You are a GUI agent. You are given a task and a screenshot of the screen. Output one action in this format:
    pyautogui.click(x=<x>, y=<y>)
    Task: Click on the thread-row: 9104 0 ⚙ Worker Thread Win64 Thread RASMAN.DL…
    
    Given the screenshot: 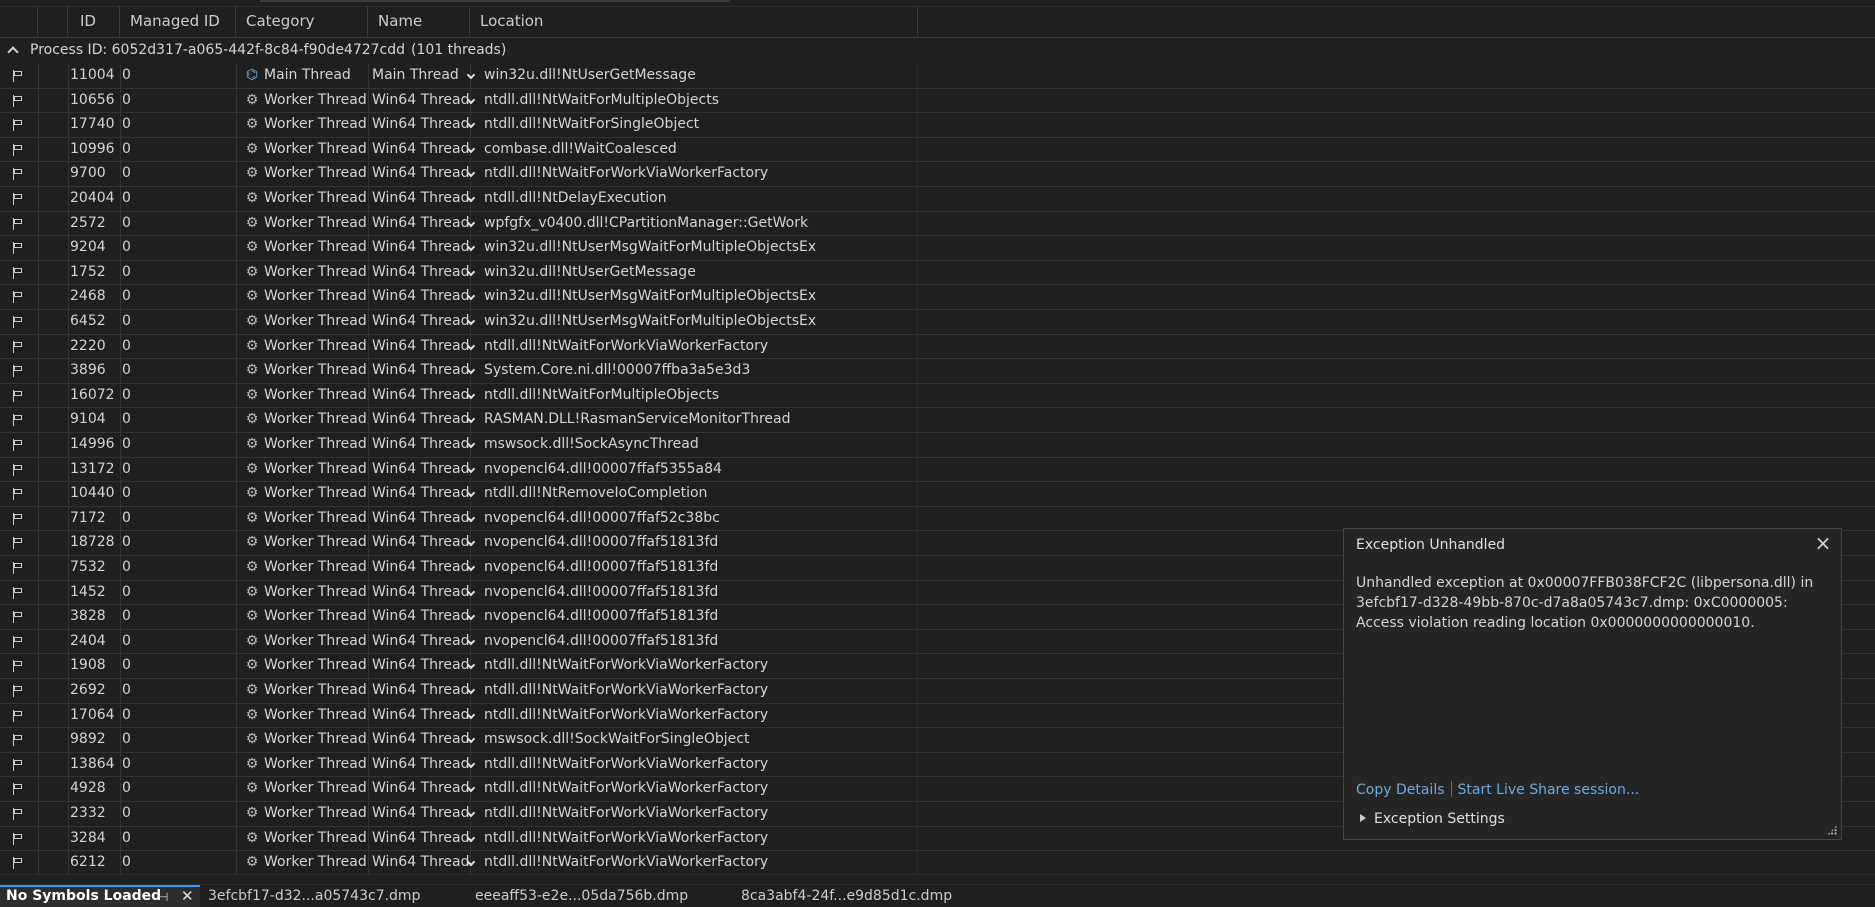 What is the action you would take?
    pyautogui.click(x=937, y=420)
    